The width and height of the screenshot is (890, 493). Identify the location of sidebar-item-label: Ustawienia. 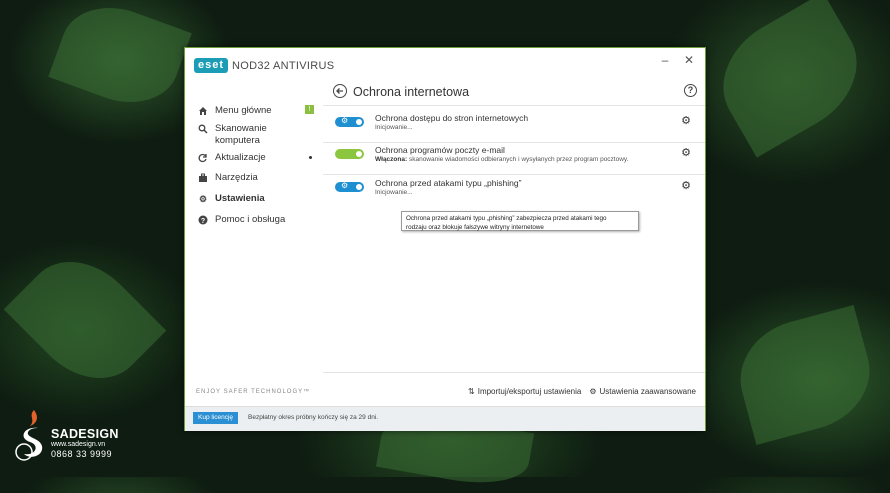
(240, 198).